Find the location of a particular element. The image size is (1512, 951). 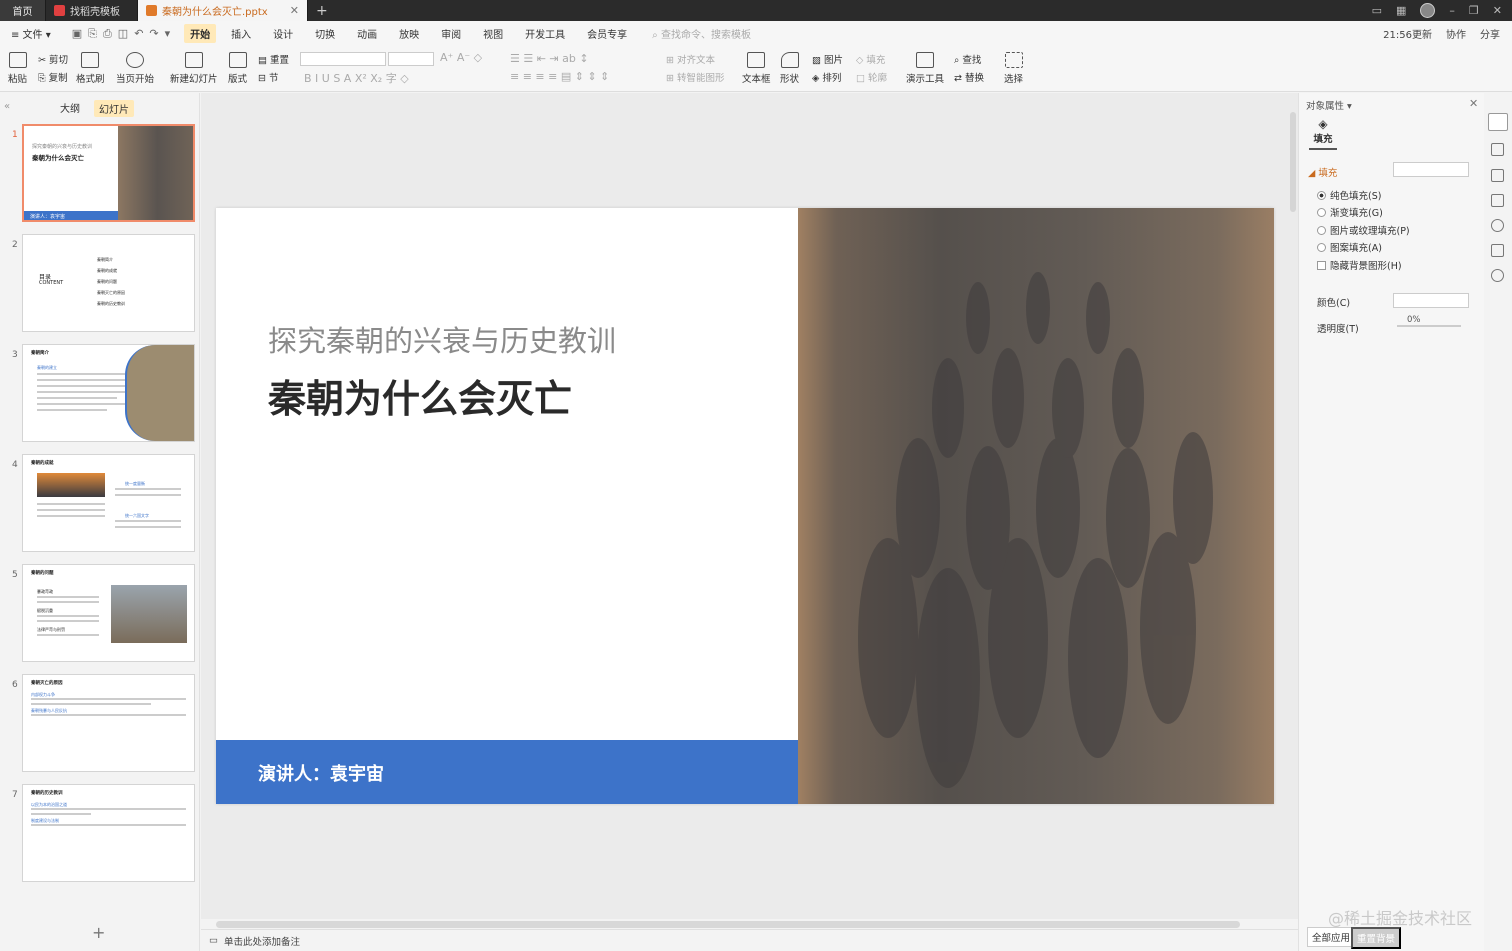

apply-all-button: 全部应用 is located at coordinates (1331, 937).